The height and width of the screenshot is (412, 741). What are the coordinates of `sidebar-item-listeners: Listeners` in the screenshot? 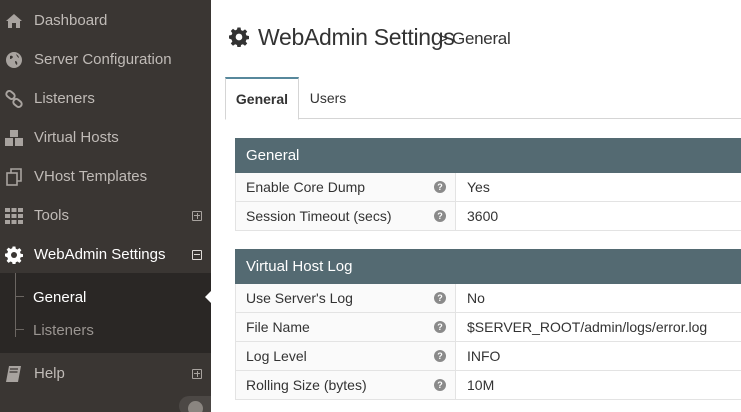 It's located at (105, 98).